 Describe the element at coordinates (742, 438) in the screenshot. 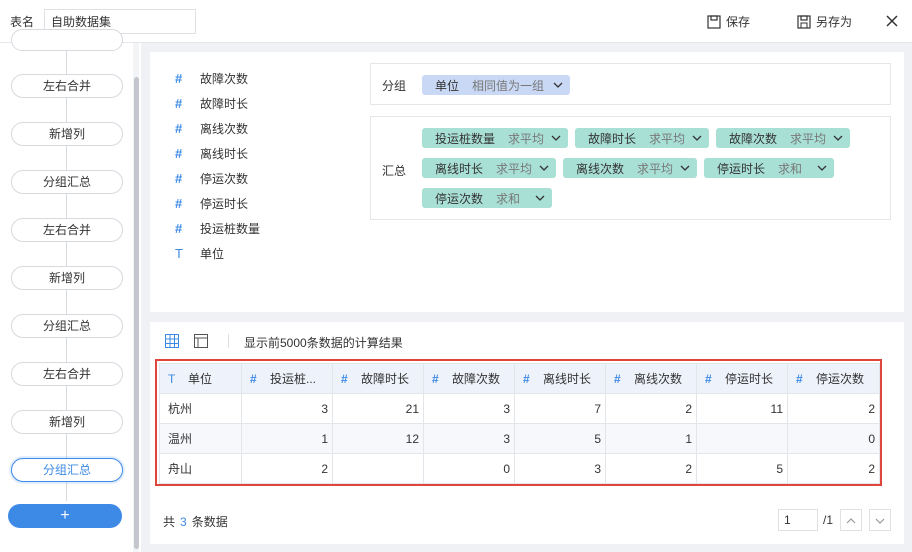

I see `table-cell` at that location.